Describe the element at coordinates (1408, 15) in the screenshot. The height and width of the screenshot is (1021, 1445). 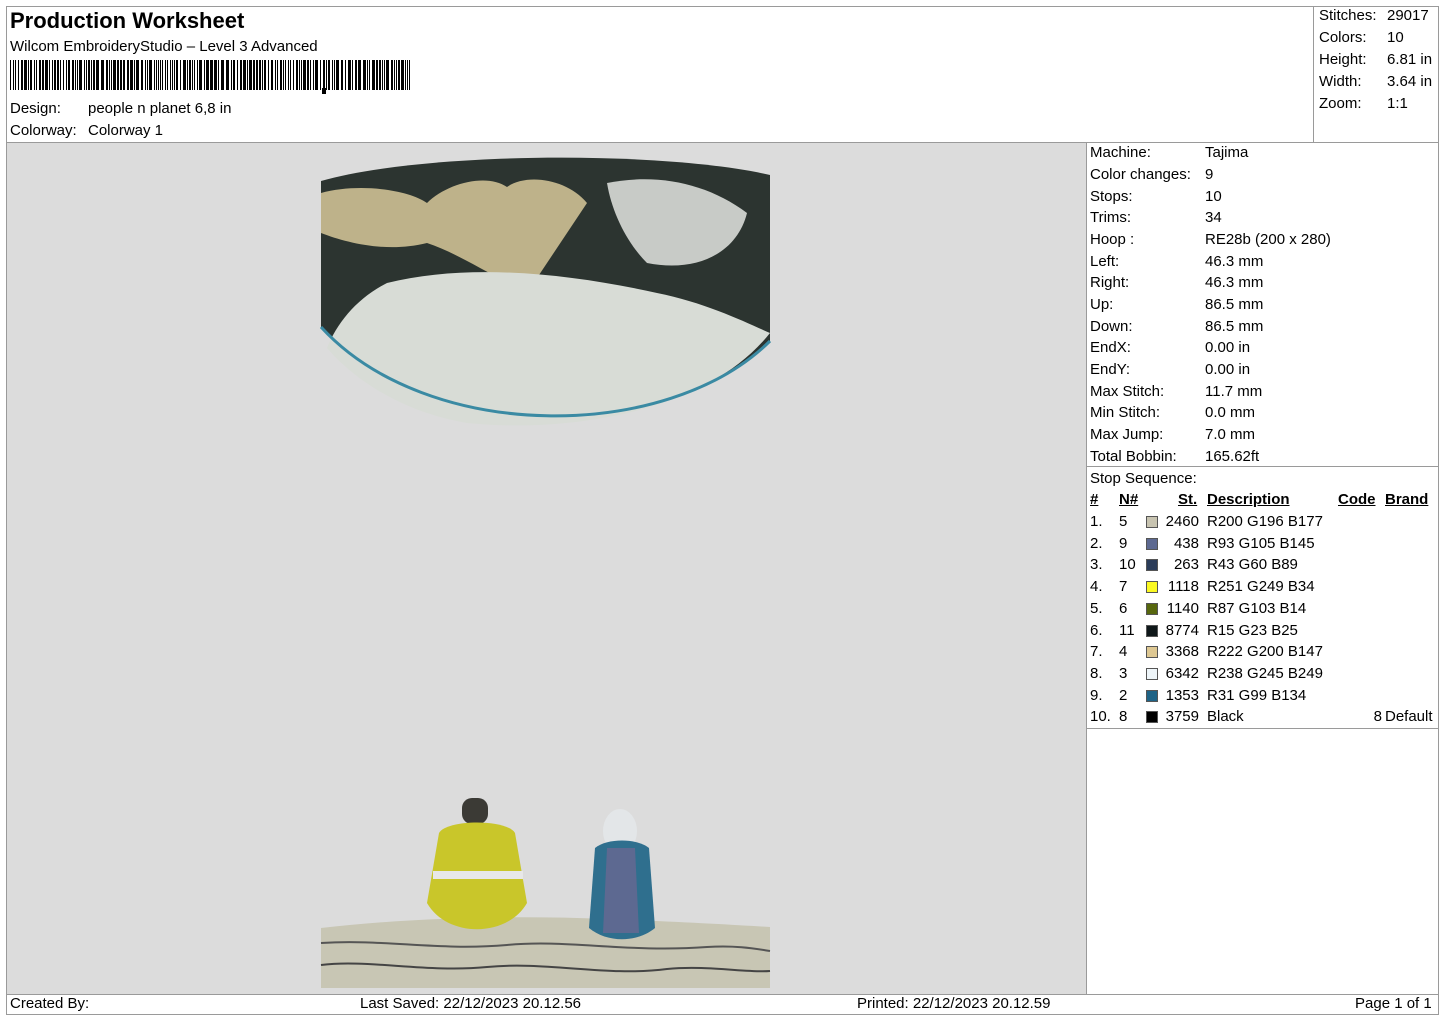
I see `stats-value: 29017` at that location.